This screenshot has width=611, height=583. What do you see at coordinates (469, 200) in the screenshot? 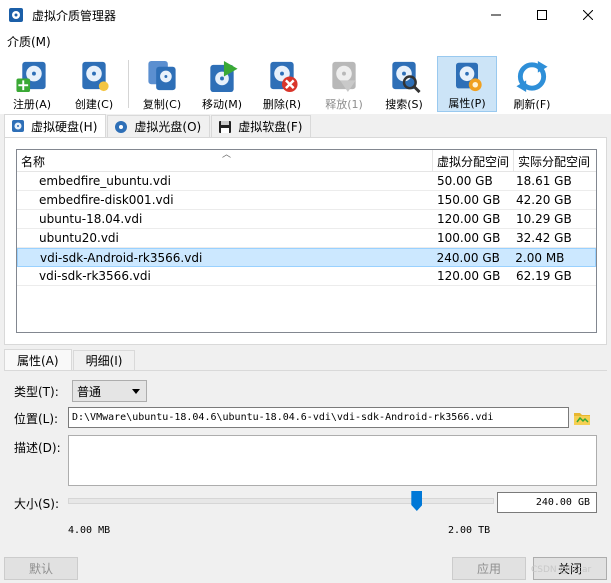
I see `virtual-size-cell: 150.00 GB` at bounding box center [469, 200].